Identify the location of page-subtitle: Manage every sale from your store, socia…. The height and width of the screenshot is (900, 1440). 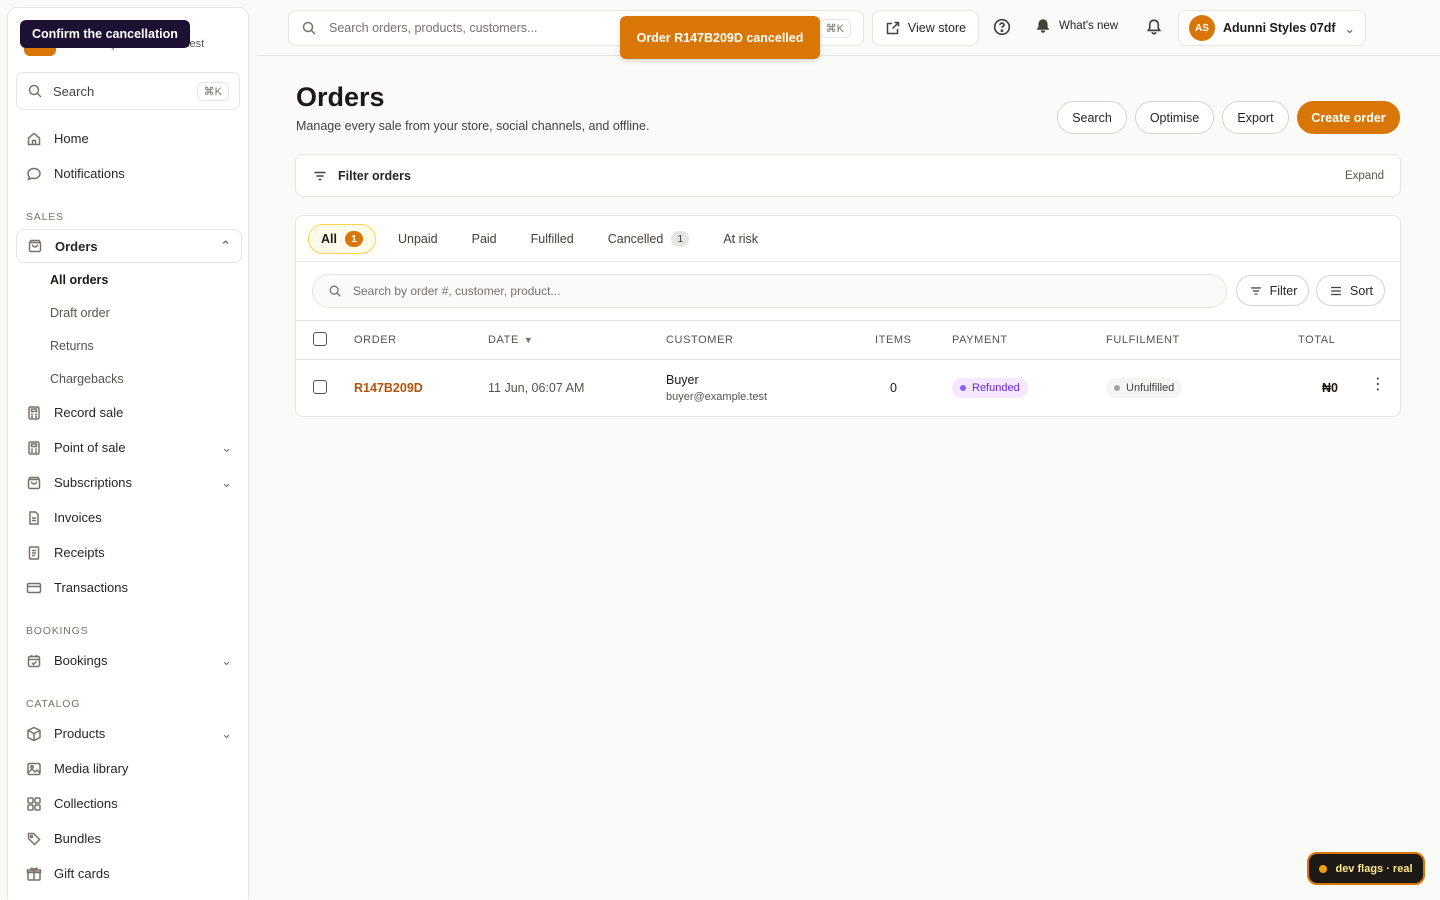
(473, 126).